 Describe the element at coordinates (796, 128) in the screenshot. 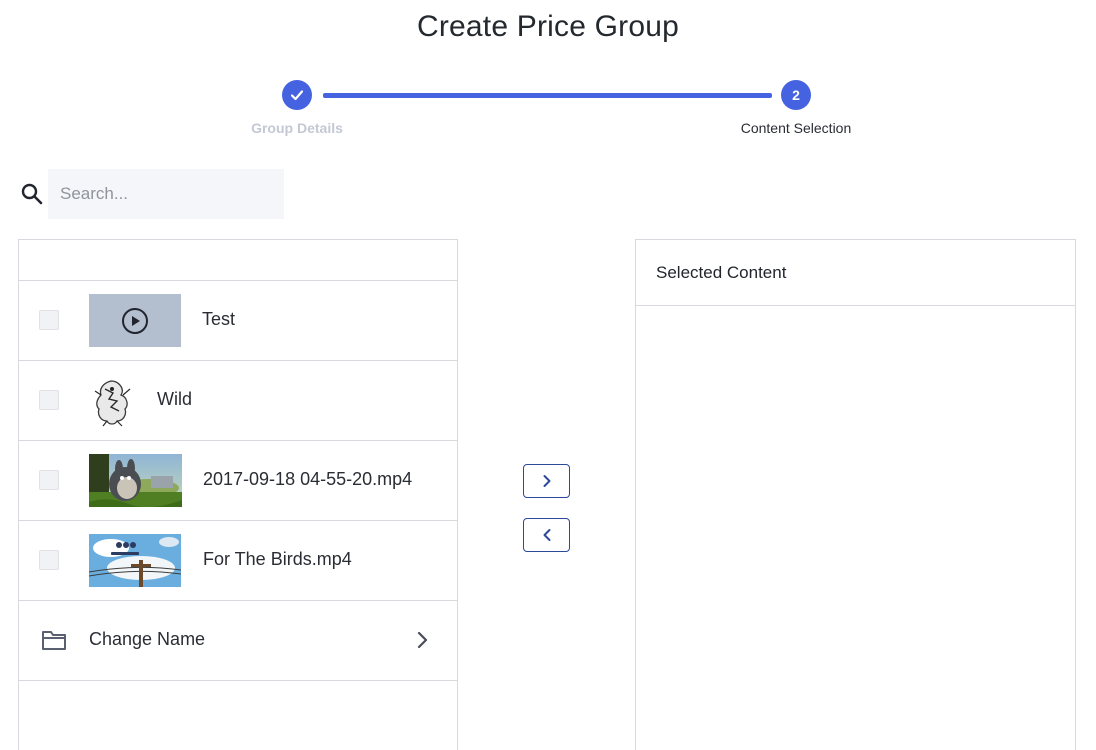

I see `step-content-selection-label: Content Selection` at that location.